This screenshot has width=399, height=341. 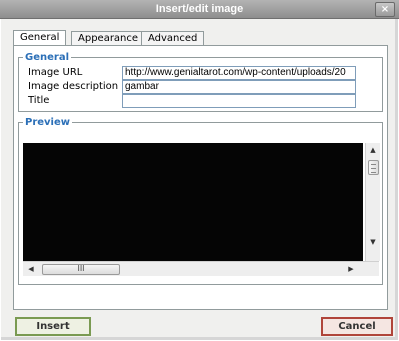 I want to click on image-url-label: Image URL, so click(x=55, y=72).